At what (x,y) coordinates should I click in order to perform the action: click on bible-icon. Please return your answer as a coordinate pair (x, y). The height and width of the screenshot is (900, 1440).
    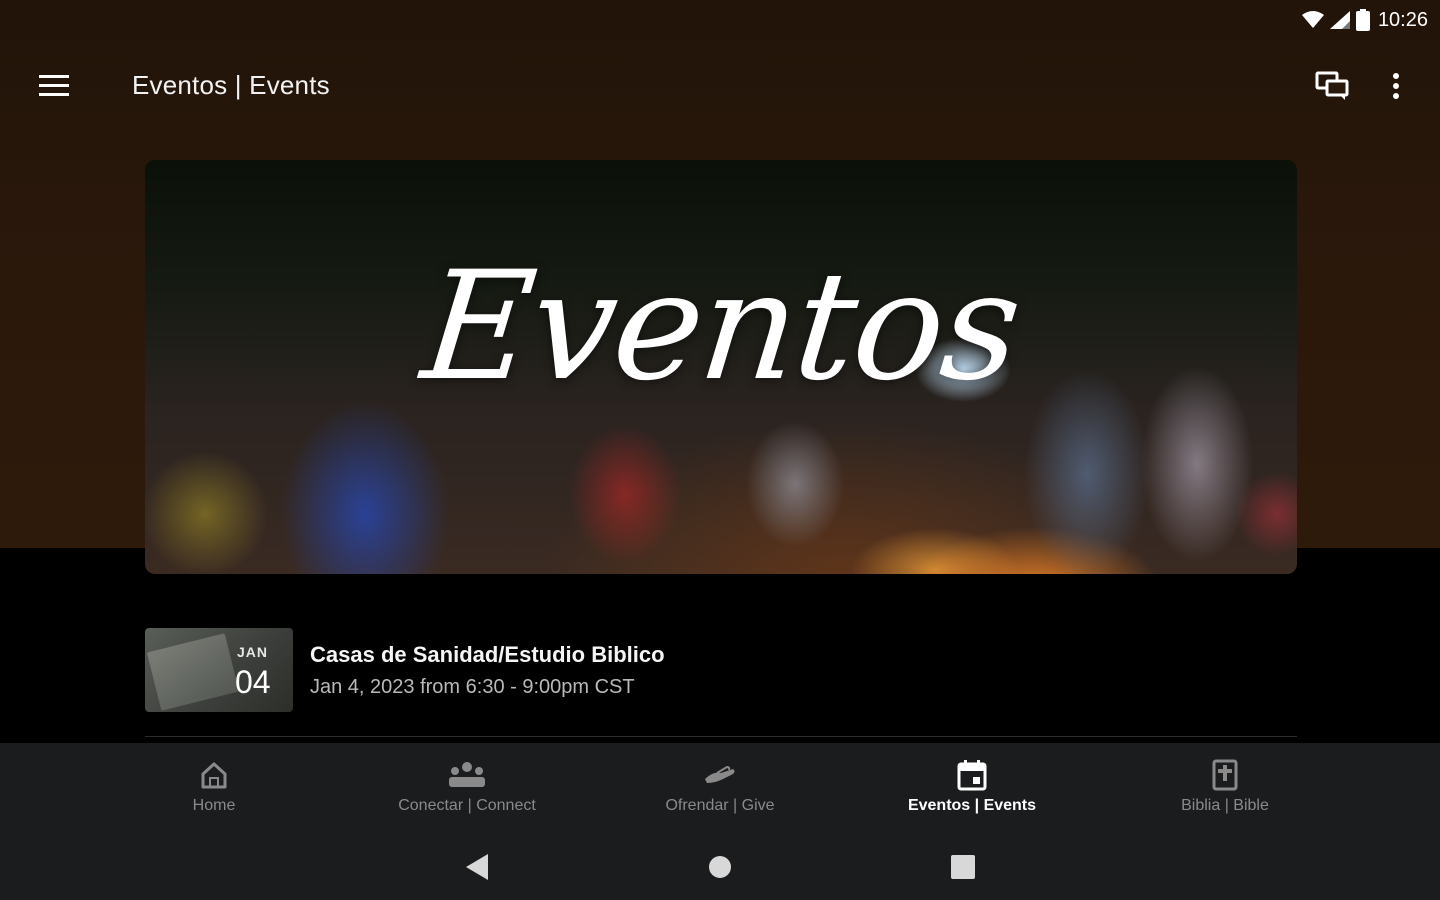
    Looking at the image, I should click on (1225, 775).